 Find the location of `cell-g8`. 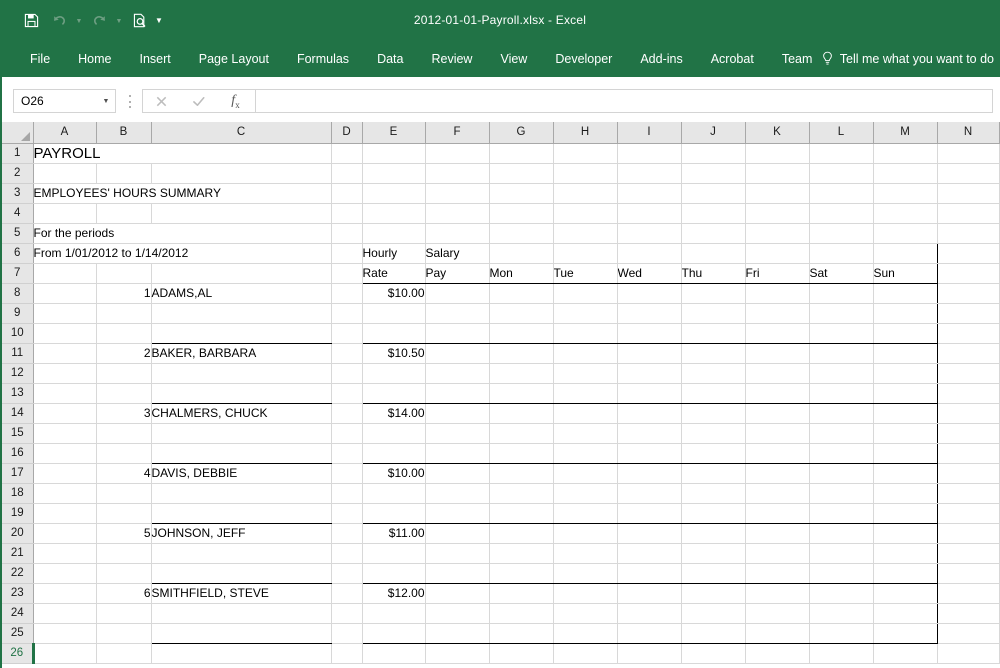

cell-g8 is located at coordinates (521, 293).